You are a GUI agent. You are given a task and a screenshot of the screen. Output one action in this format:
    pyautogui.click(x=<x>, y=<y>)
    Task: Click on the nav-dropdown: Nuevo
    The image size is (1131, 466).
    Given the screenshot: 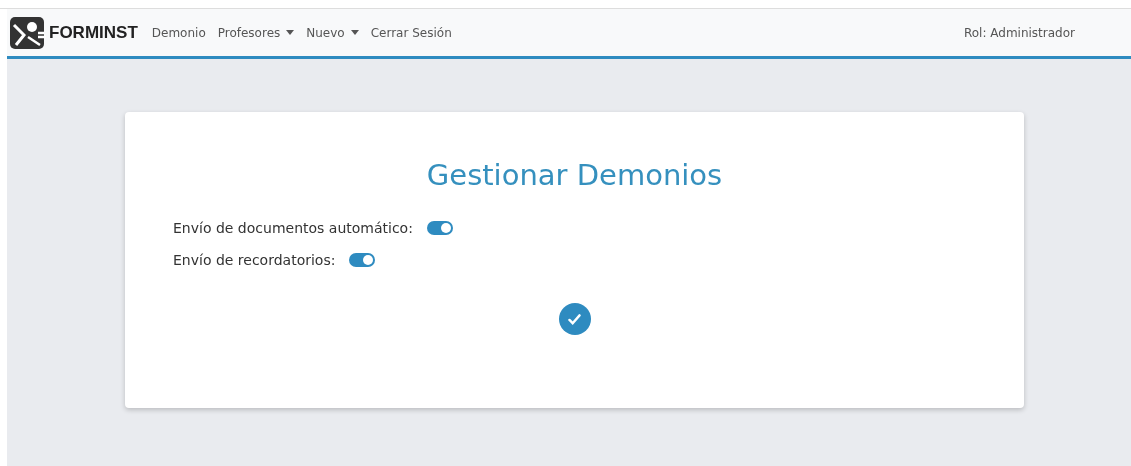 What is the action you would take?
    pyautogui.click(x=332, y=32)
    